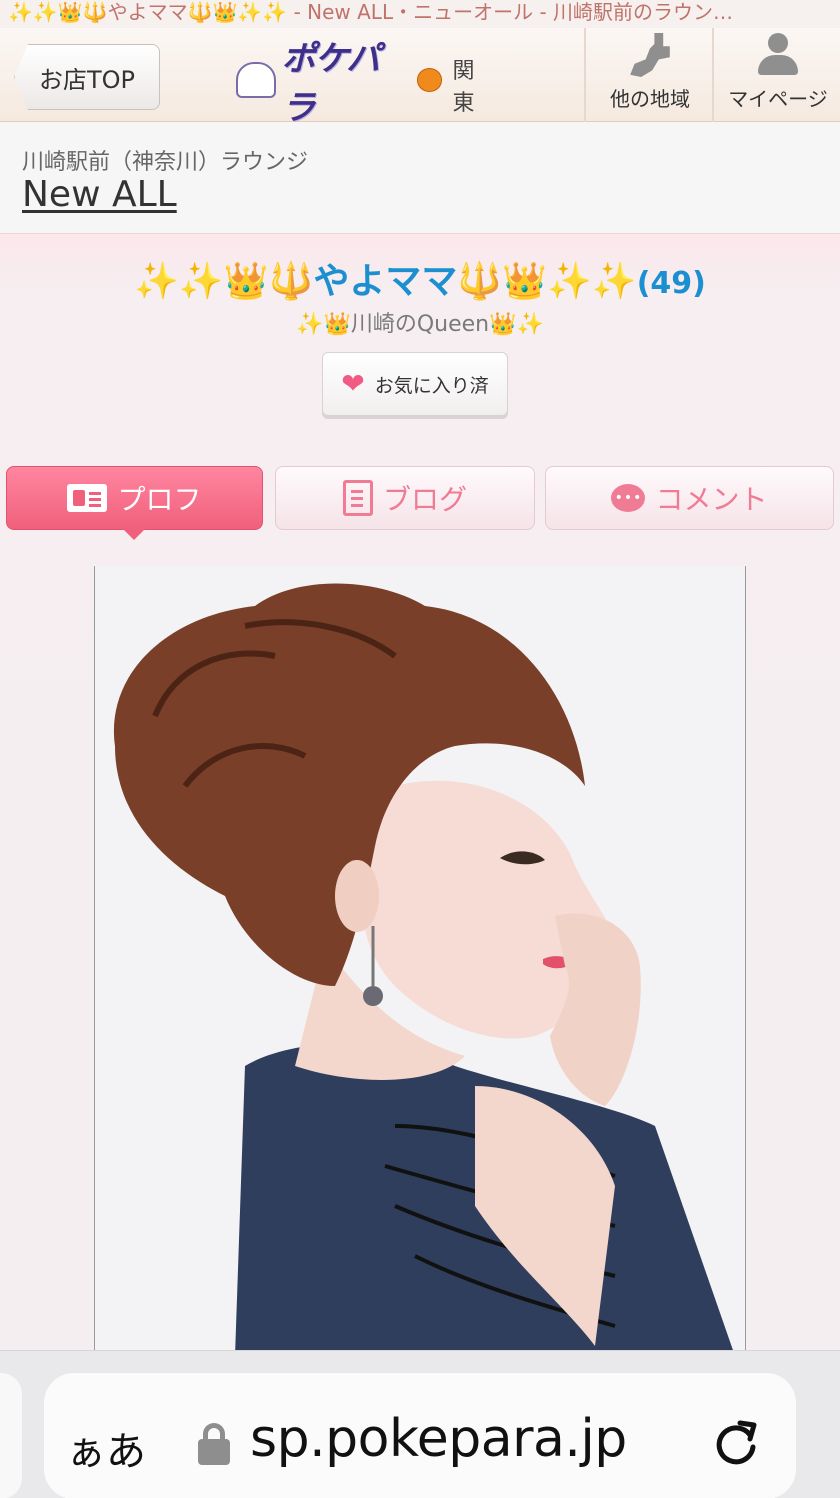 This screenshot has width=840, height=1498. Describe the element at coordinates (463, 87) in the screenshot. I see `region-label: 関東` at that location.